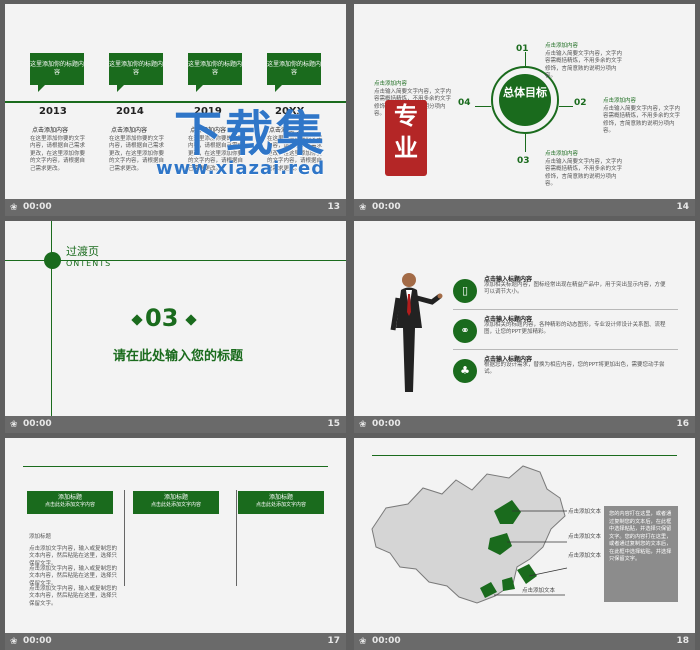  I want to click on slide-number: 18, so click(682, 641).